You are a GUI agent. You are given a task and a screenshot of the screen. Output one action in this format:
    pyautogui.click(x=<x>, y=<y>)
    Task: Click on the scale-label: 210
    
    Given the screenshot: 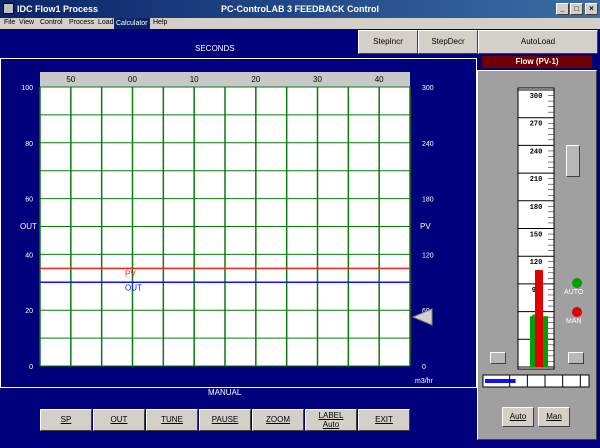 What is the action you would take?
    pyautogui.click(x=536, y=180)
    